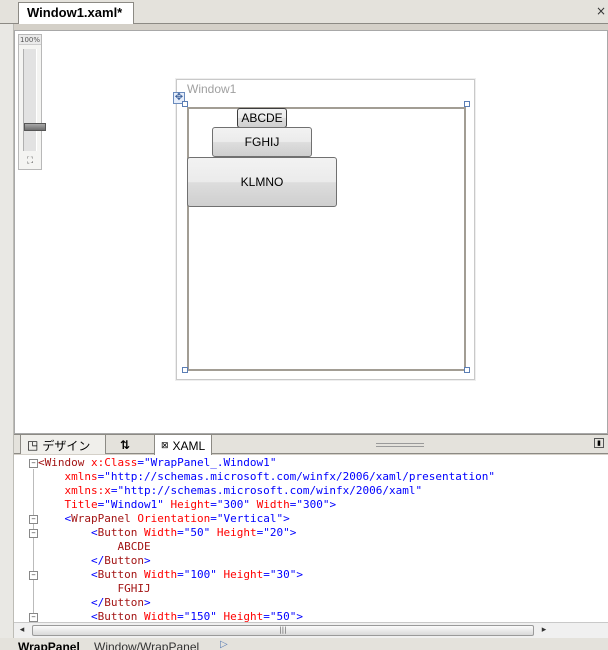  What do you see at coordinates (544, 630) in the screenshot?
I see `scroll-right-icon: ▸` at bounding box center [544, 630].